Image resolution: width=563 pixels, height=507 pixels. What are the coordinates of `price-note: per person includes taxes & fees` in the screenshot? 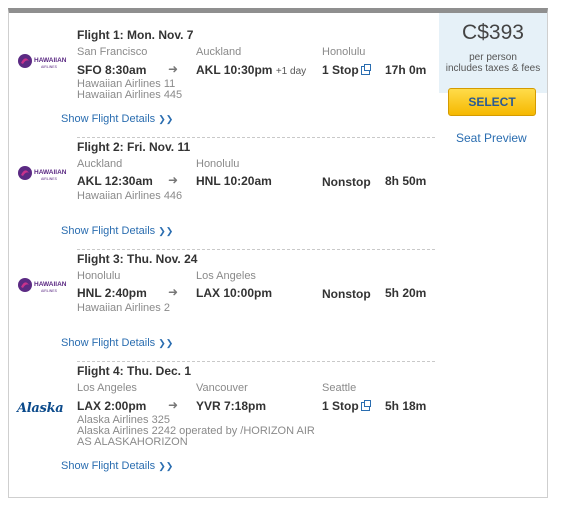 It's located at (493, 63).